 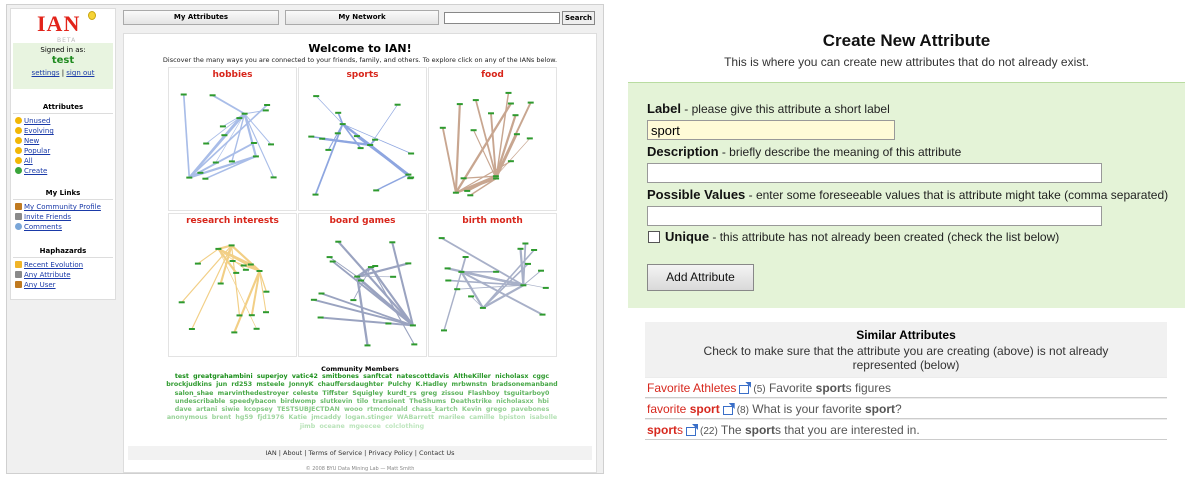 What do you see at coordinates (771, 130) in the screenshot?
I see `label-input: sport` at bounding box center [771, 130].